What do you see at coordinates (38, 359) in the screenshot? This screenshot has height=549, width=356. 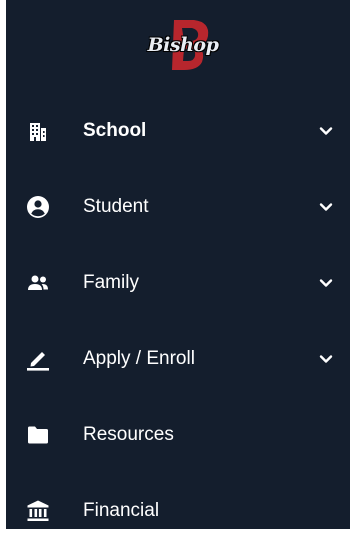 I see `pencil-icon` at bounding box center [38, 359].